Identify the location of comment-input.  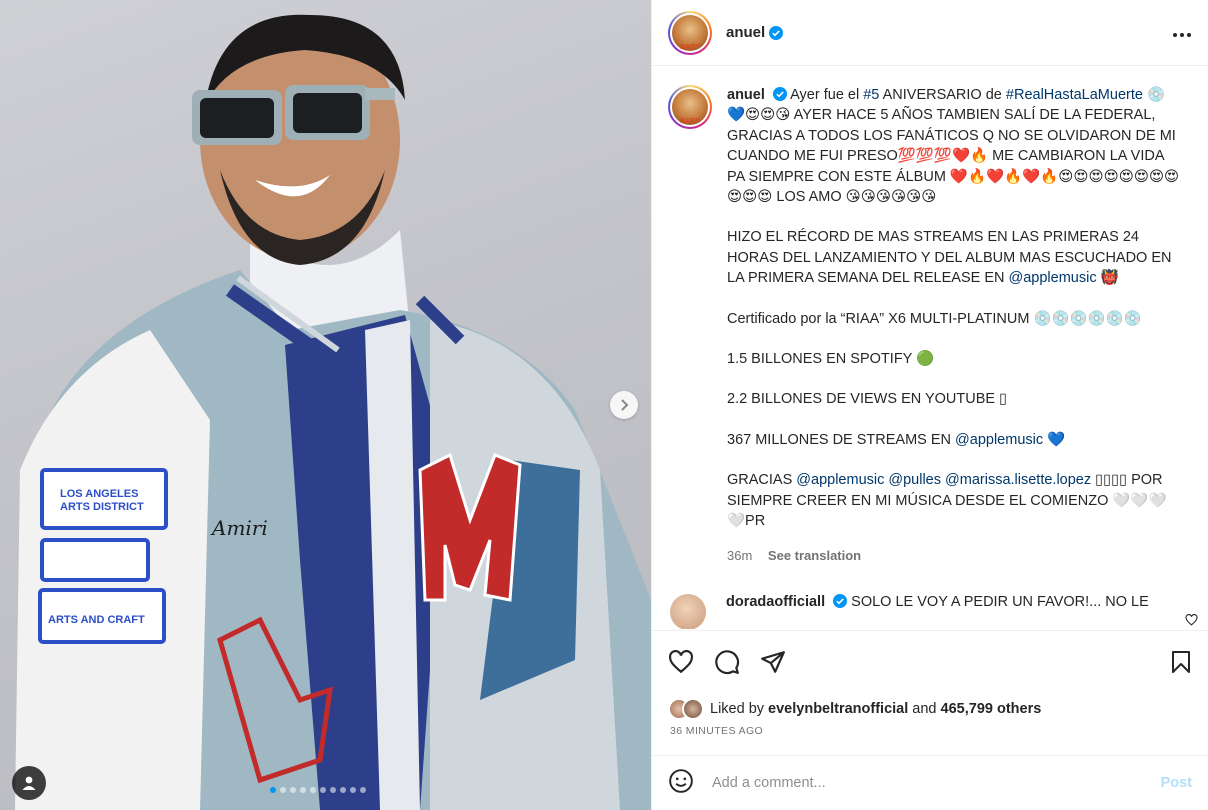
(936, 783).